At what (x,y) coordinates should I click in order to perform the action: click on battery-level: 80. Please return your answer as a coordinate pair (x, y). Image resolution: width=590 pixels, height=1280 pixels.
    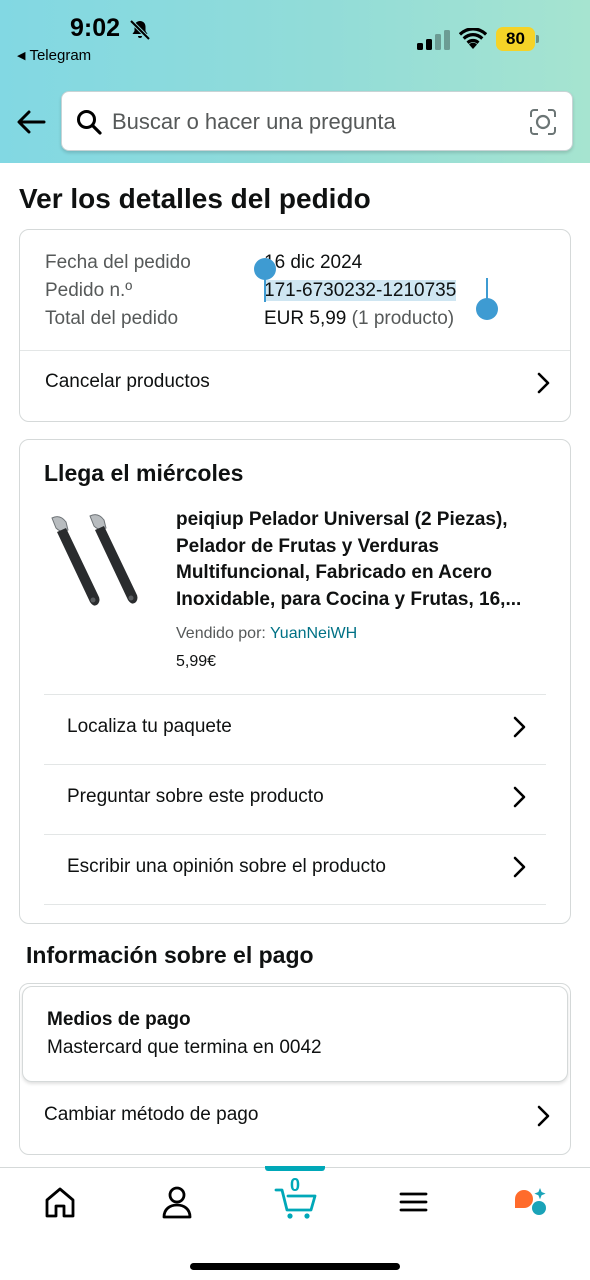
    Looking at the image, I should click on (515, 38).